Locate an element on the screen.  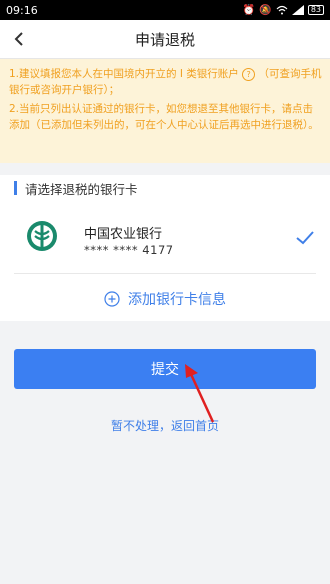
add-bank-card-button: 添加银行卡信息 is located at coordinates (165, 299).